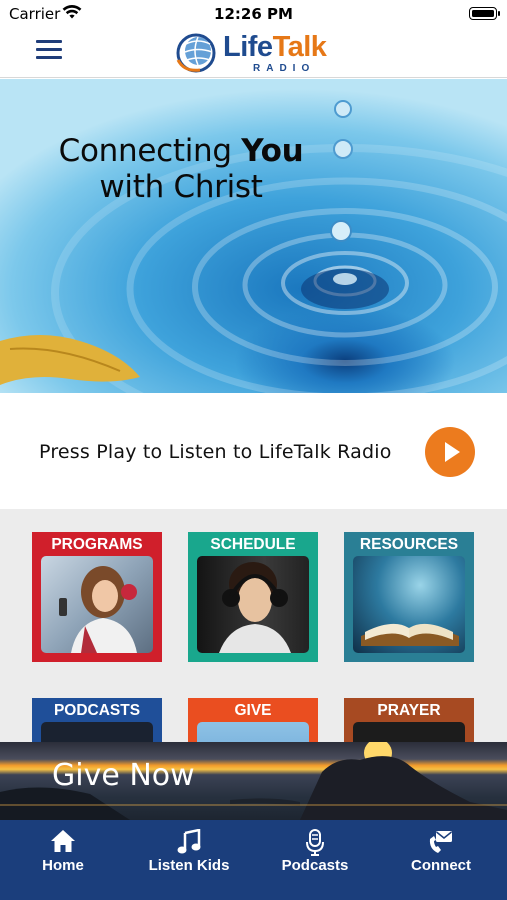 This screenshot has width=507, height=900. I want to click on tile-resources: RESOURCES, so click(409, 597).